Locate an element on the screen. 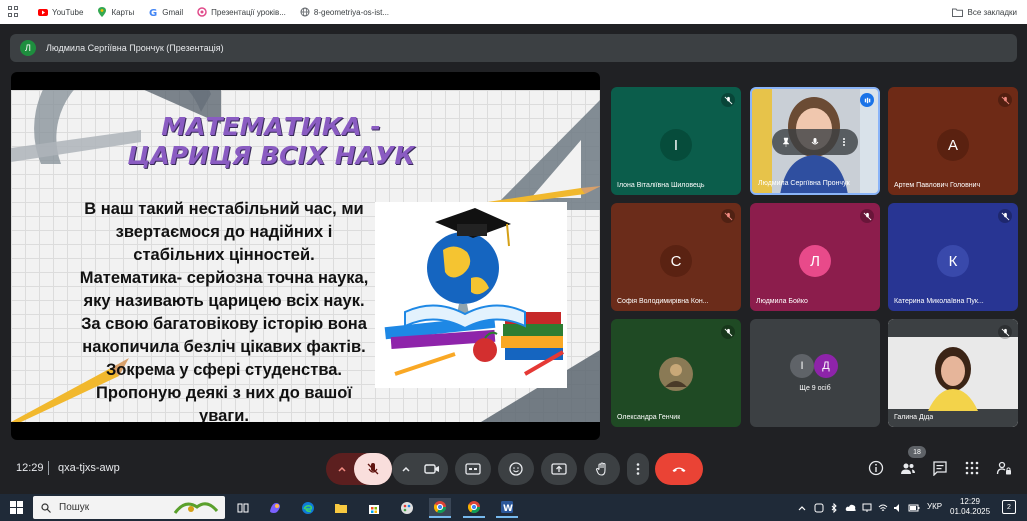 The height and width of the screenshot is (521, 1027). all-bookmarks: Все закладки is located at coordinates (984, 12).